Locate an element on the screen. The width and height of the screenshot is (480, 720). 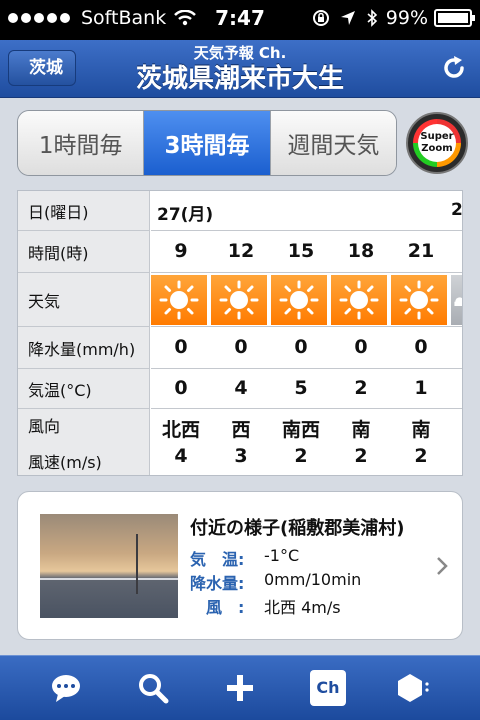
battery-percent: 99% is located at coordinates (406, 18).